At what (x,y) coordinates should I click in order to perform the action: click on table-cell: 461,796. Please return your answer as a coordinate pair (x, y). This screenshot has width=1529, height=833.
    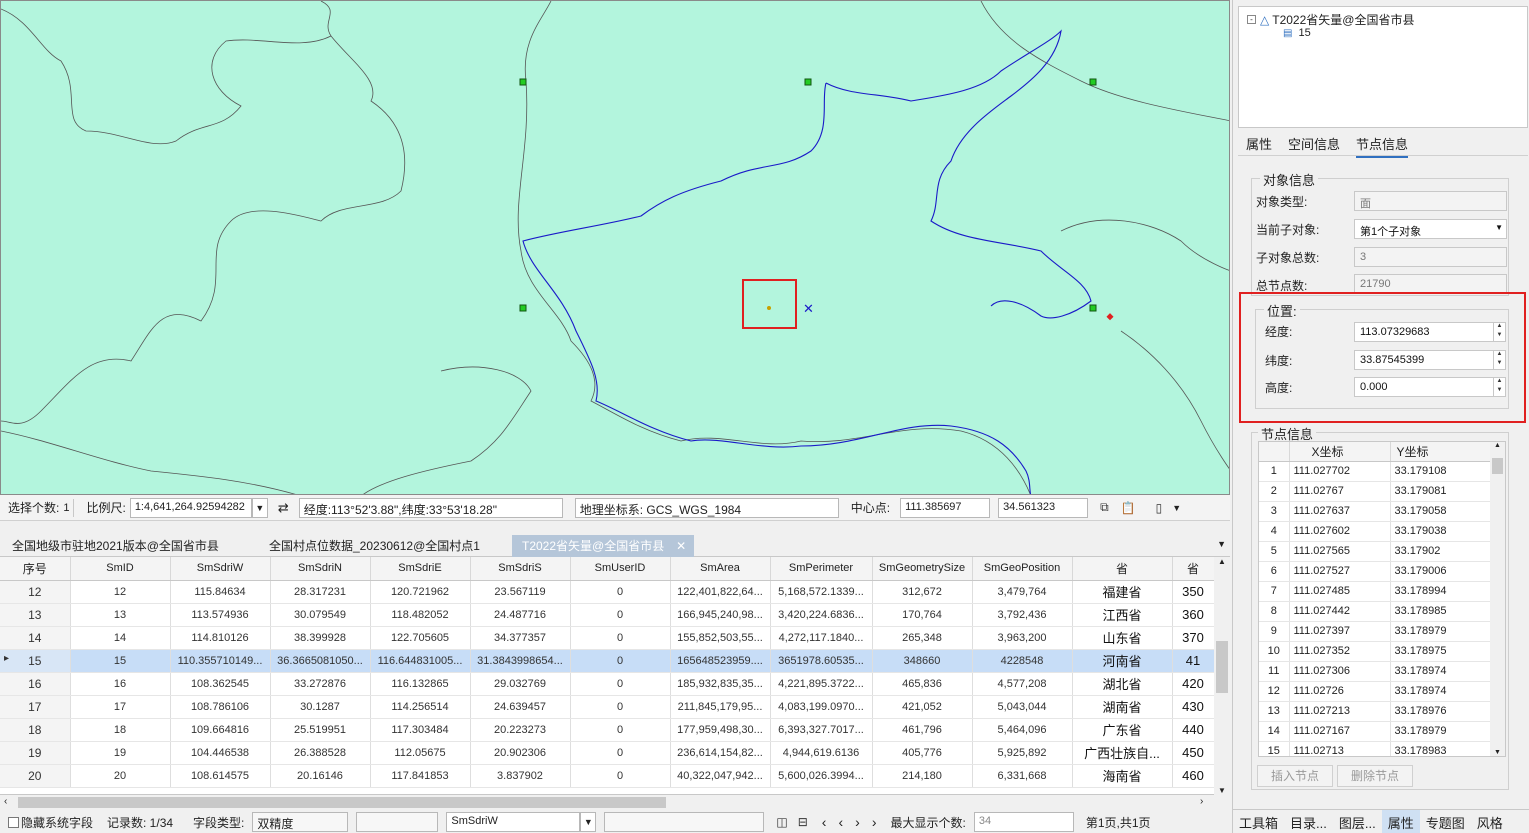
    Looking at the image, I should click on (922, 730).